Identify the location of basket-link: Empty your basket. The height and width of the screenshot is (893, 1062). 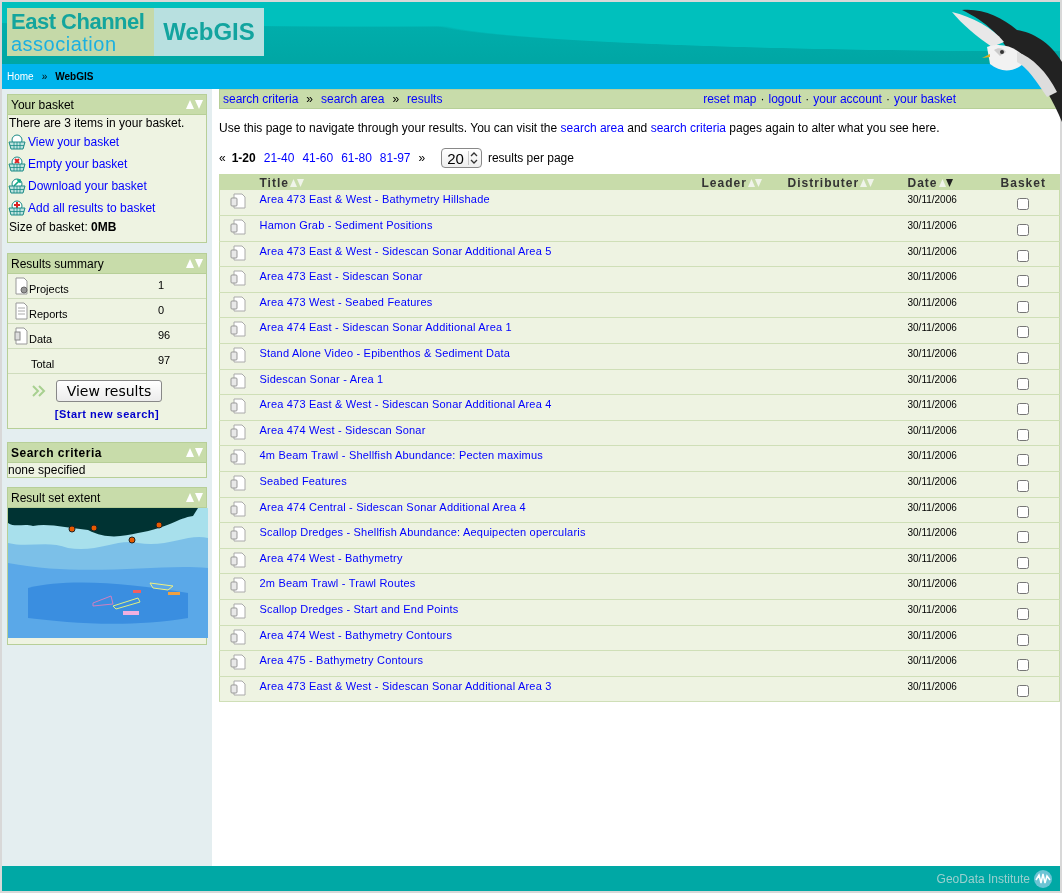
(107, 164).